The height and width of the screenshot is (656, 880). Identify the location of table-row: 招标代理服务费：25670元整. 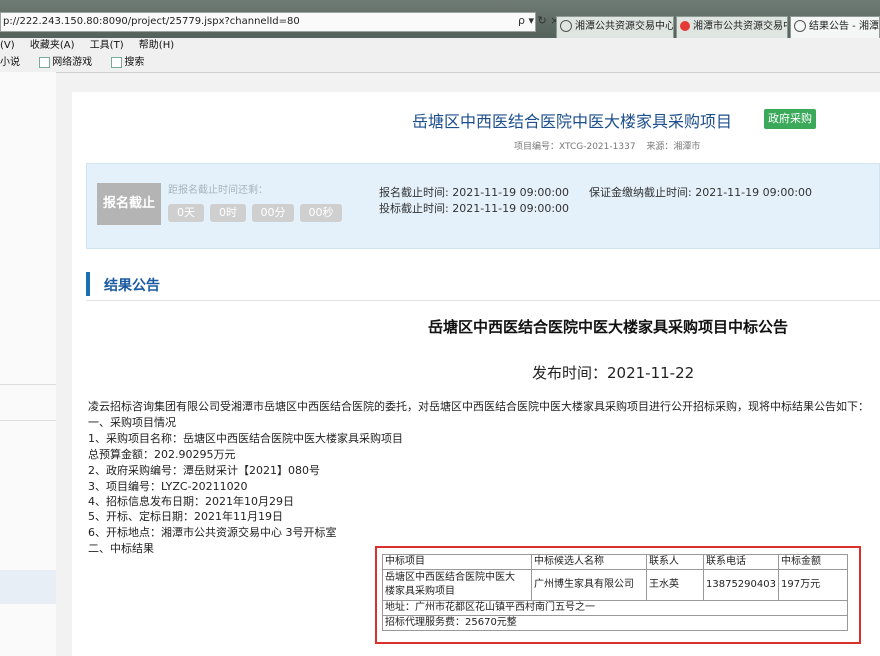
(615, 623).